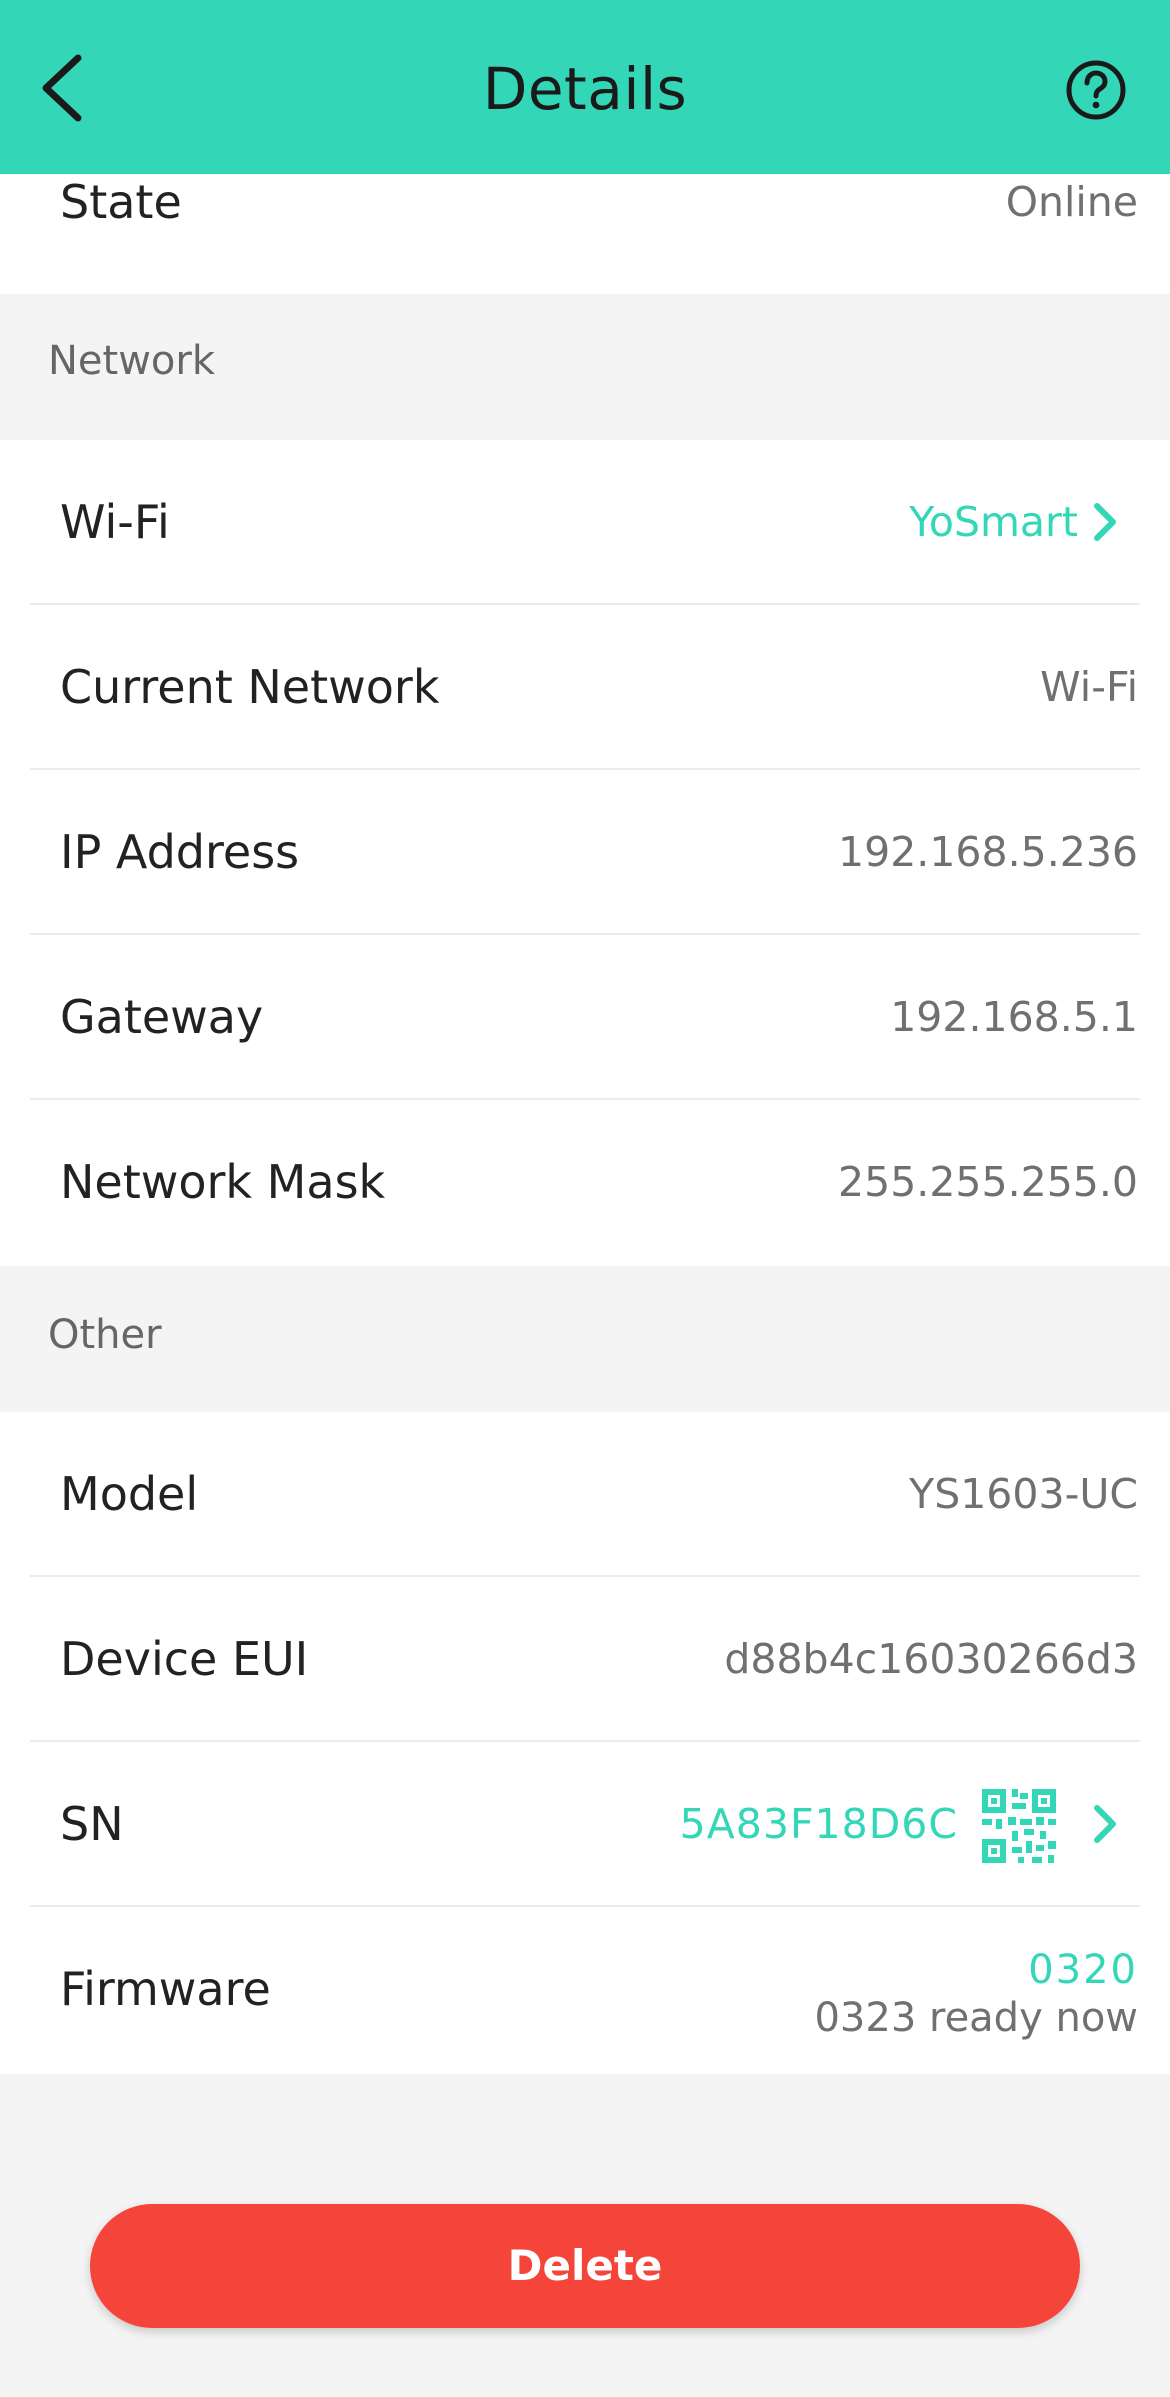  Describe the element at coordinates (585, 1339) in the screenshot. I see `other-section-header: Other` at that location.